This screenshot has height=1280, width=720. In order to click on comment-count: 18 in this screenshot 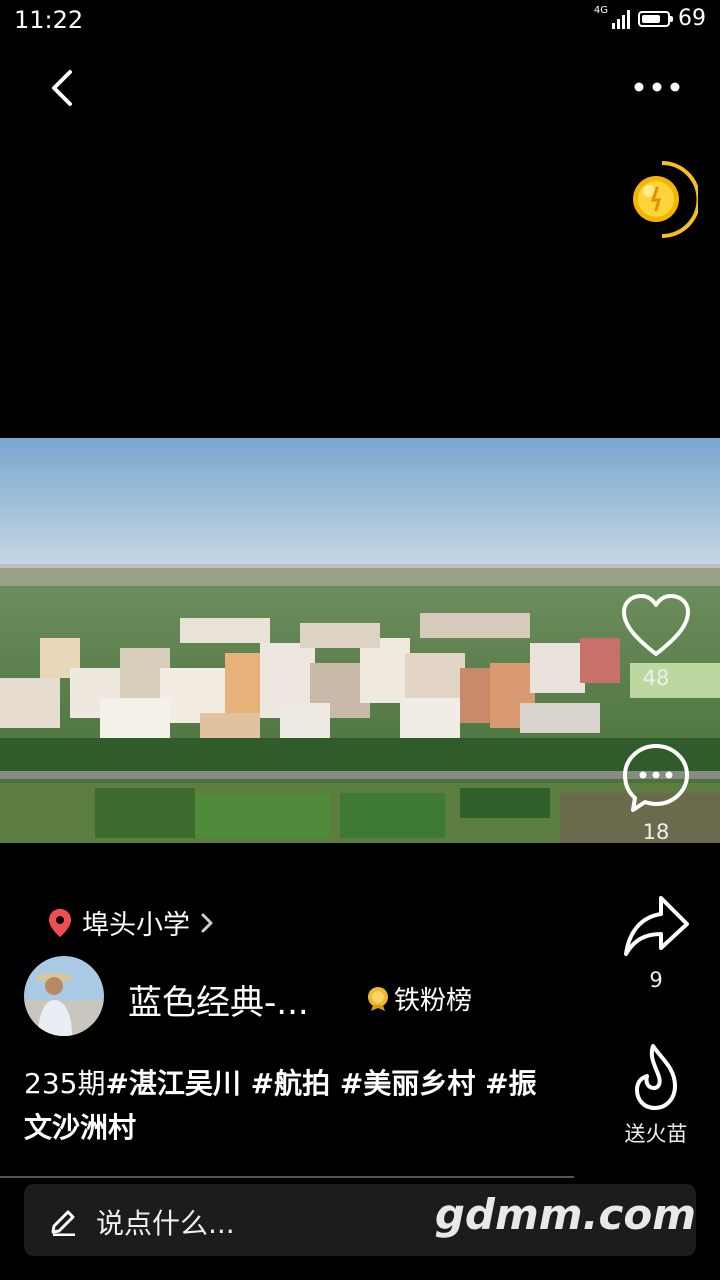, I will do `click(656, 832)`.